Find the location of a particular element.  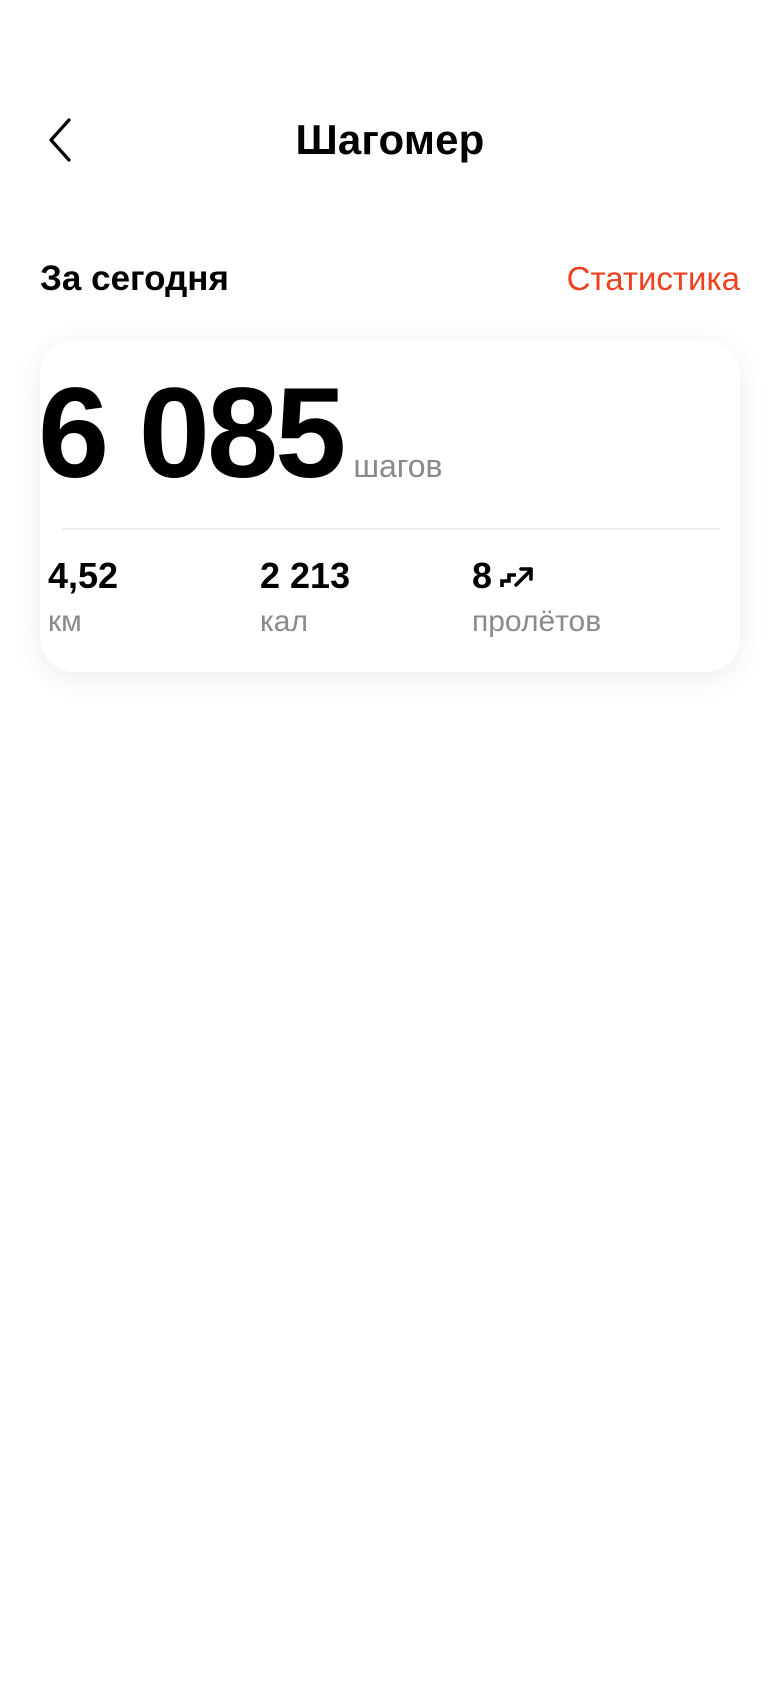

metric-label: кал is located at coordinates (284, 621).